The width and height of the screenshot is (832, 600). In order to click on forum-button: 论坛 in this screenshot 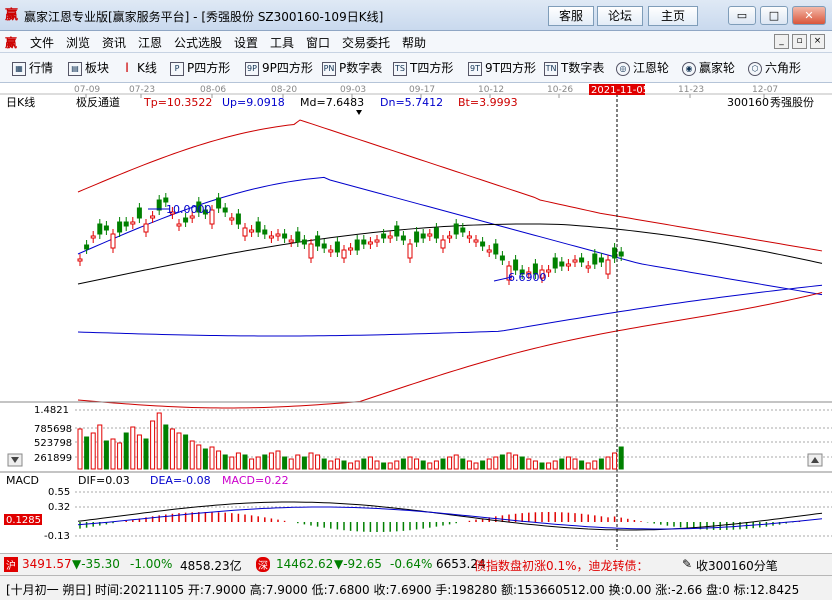, I will do `click(620, 16)`.